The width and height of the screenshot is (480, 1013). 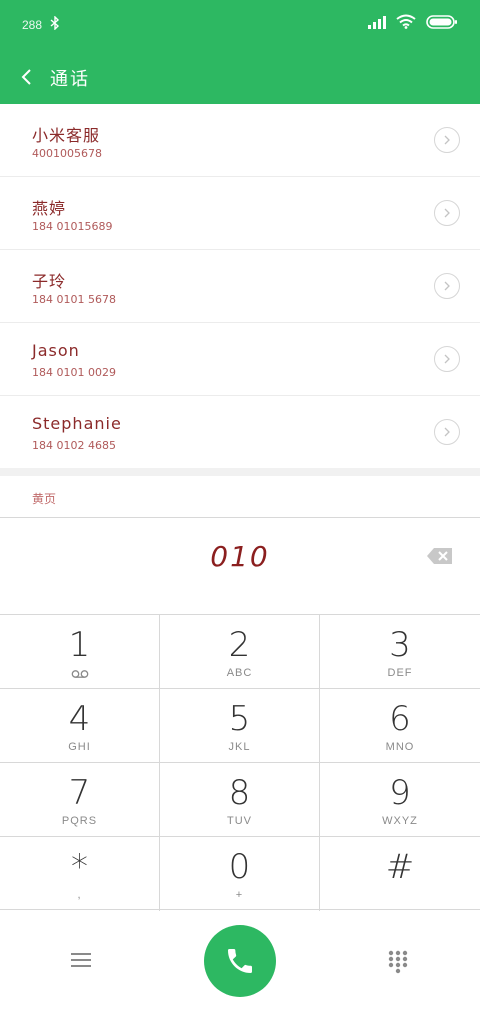 I want to click on dial-display: 010, so click(x=240, y=566).